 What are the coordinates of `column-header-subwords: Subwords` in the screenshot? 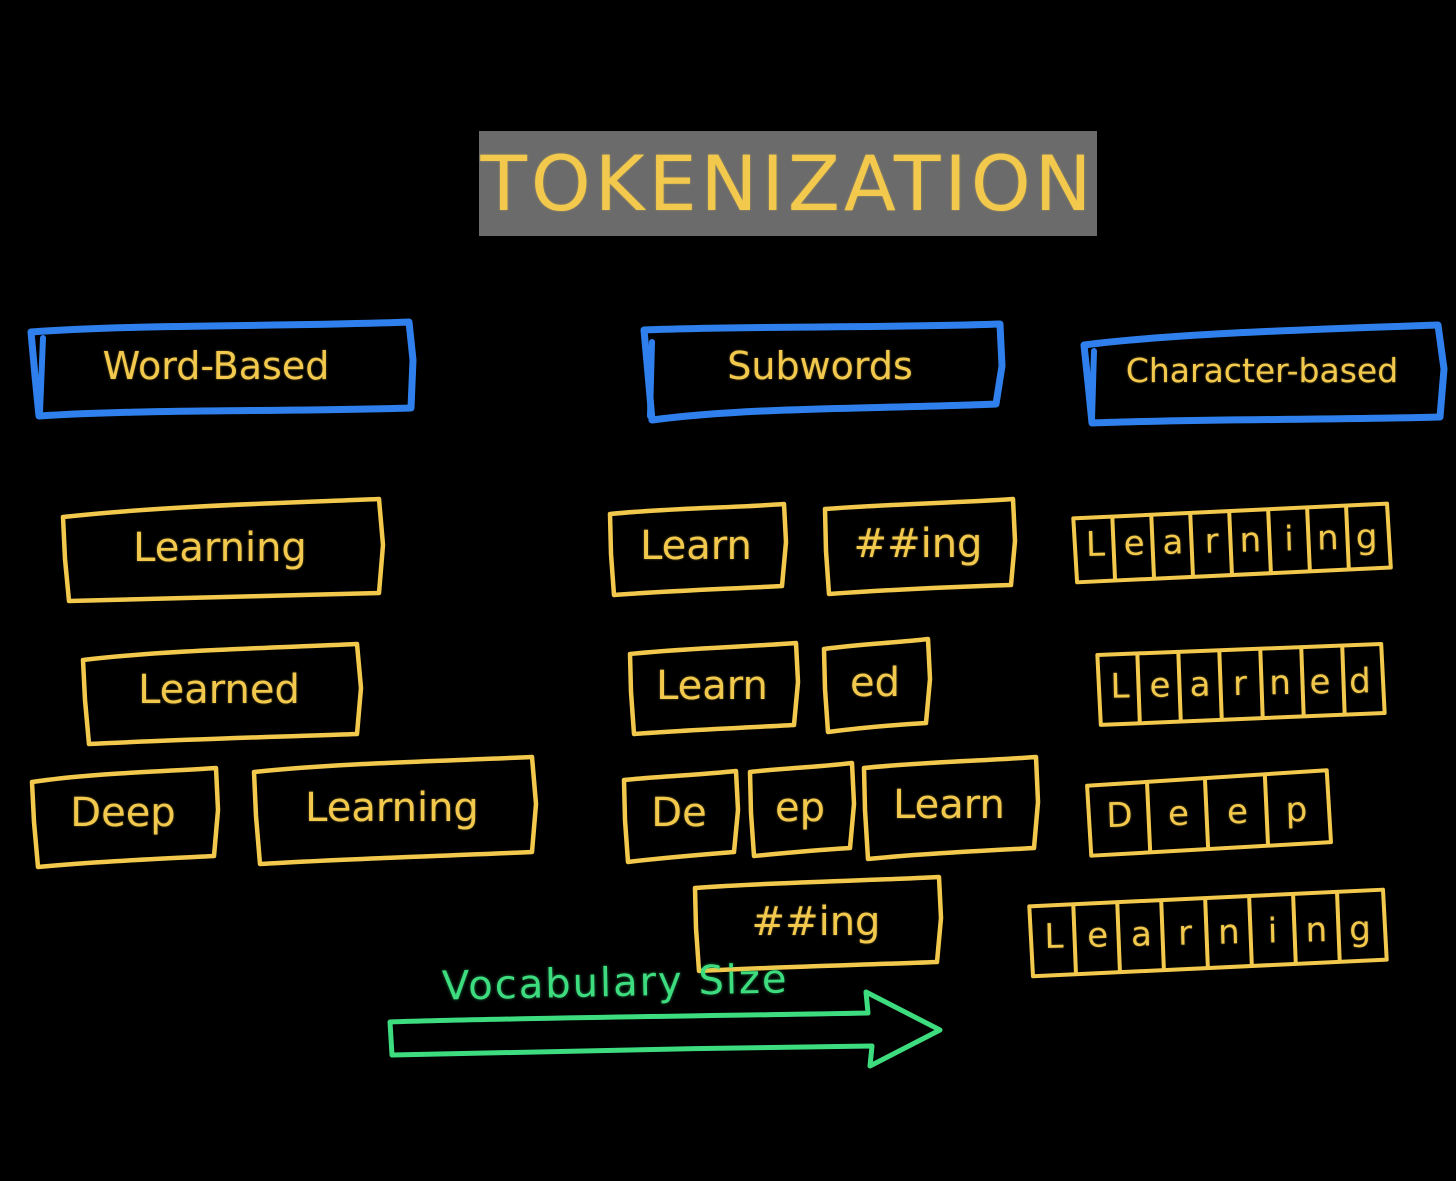 It's located at (823, 372).